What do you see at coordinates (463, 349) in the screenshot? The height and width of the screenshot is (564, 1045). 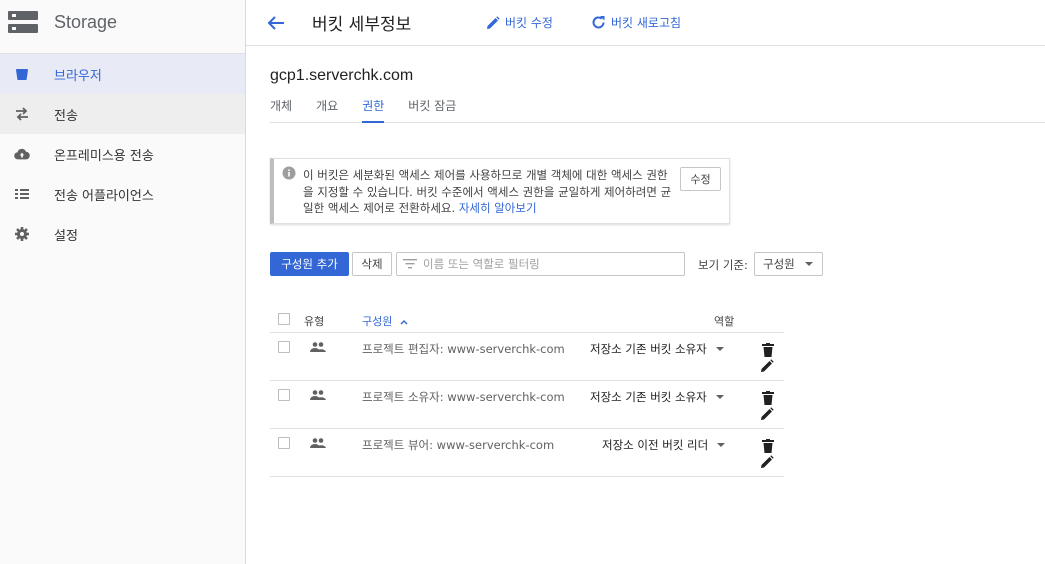 I see `member-name: 프로젝트 편집자: www-serverchk-com` at bounding box center [463, 349].